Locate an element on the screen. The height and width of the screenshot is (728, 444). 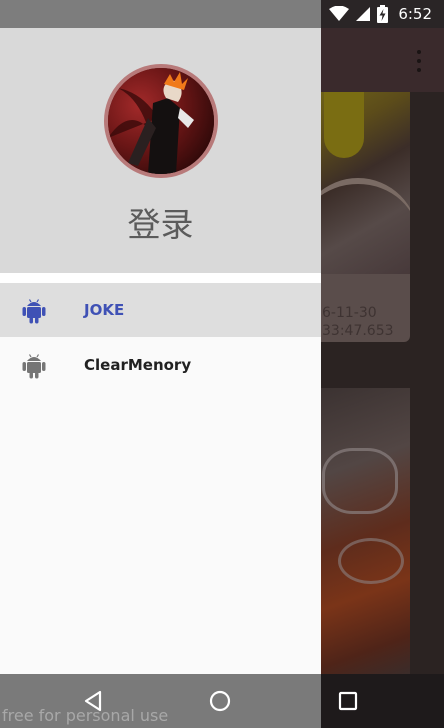
card-date: 6-11-30 is located at coordinates (349, 313).